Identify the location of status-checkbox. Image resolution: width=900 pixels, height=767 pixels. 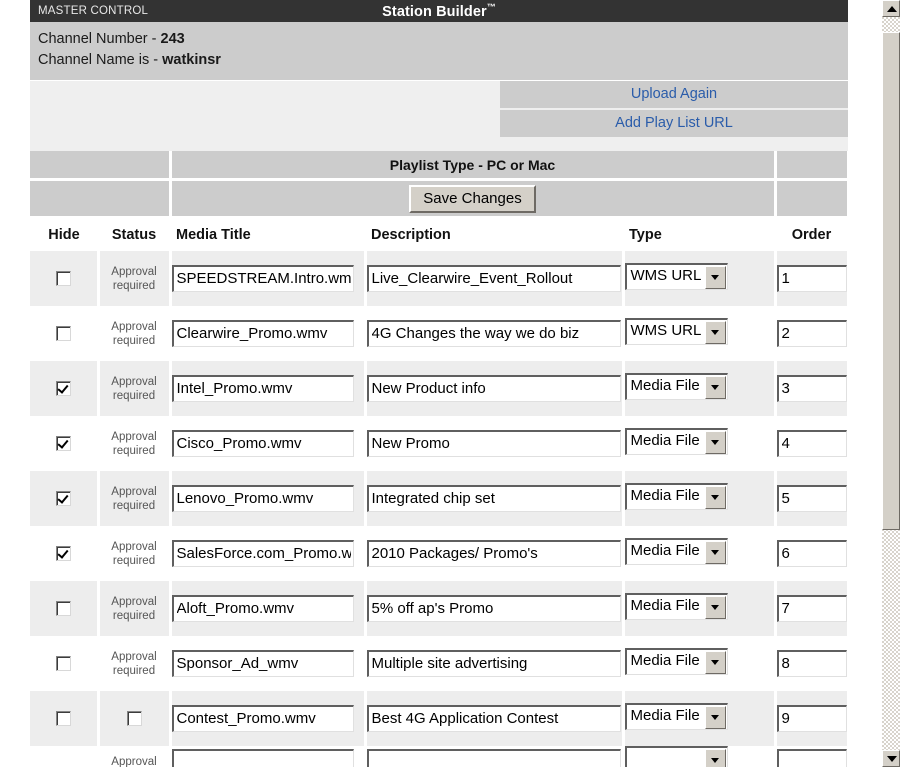
(134, 718).